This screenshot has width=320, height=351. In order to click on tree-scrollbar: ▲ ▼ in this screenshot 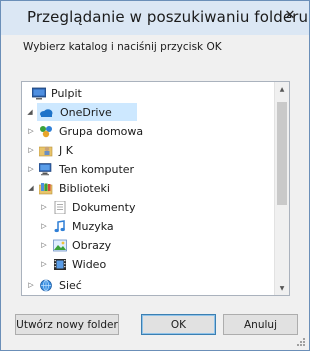, I will do `click(281, 188)`.